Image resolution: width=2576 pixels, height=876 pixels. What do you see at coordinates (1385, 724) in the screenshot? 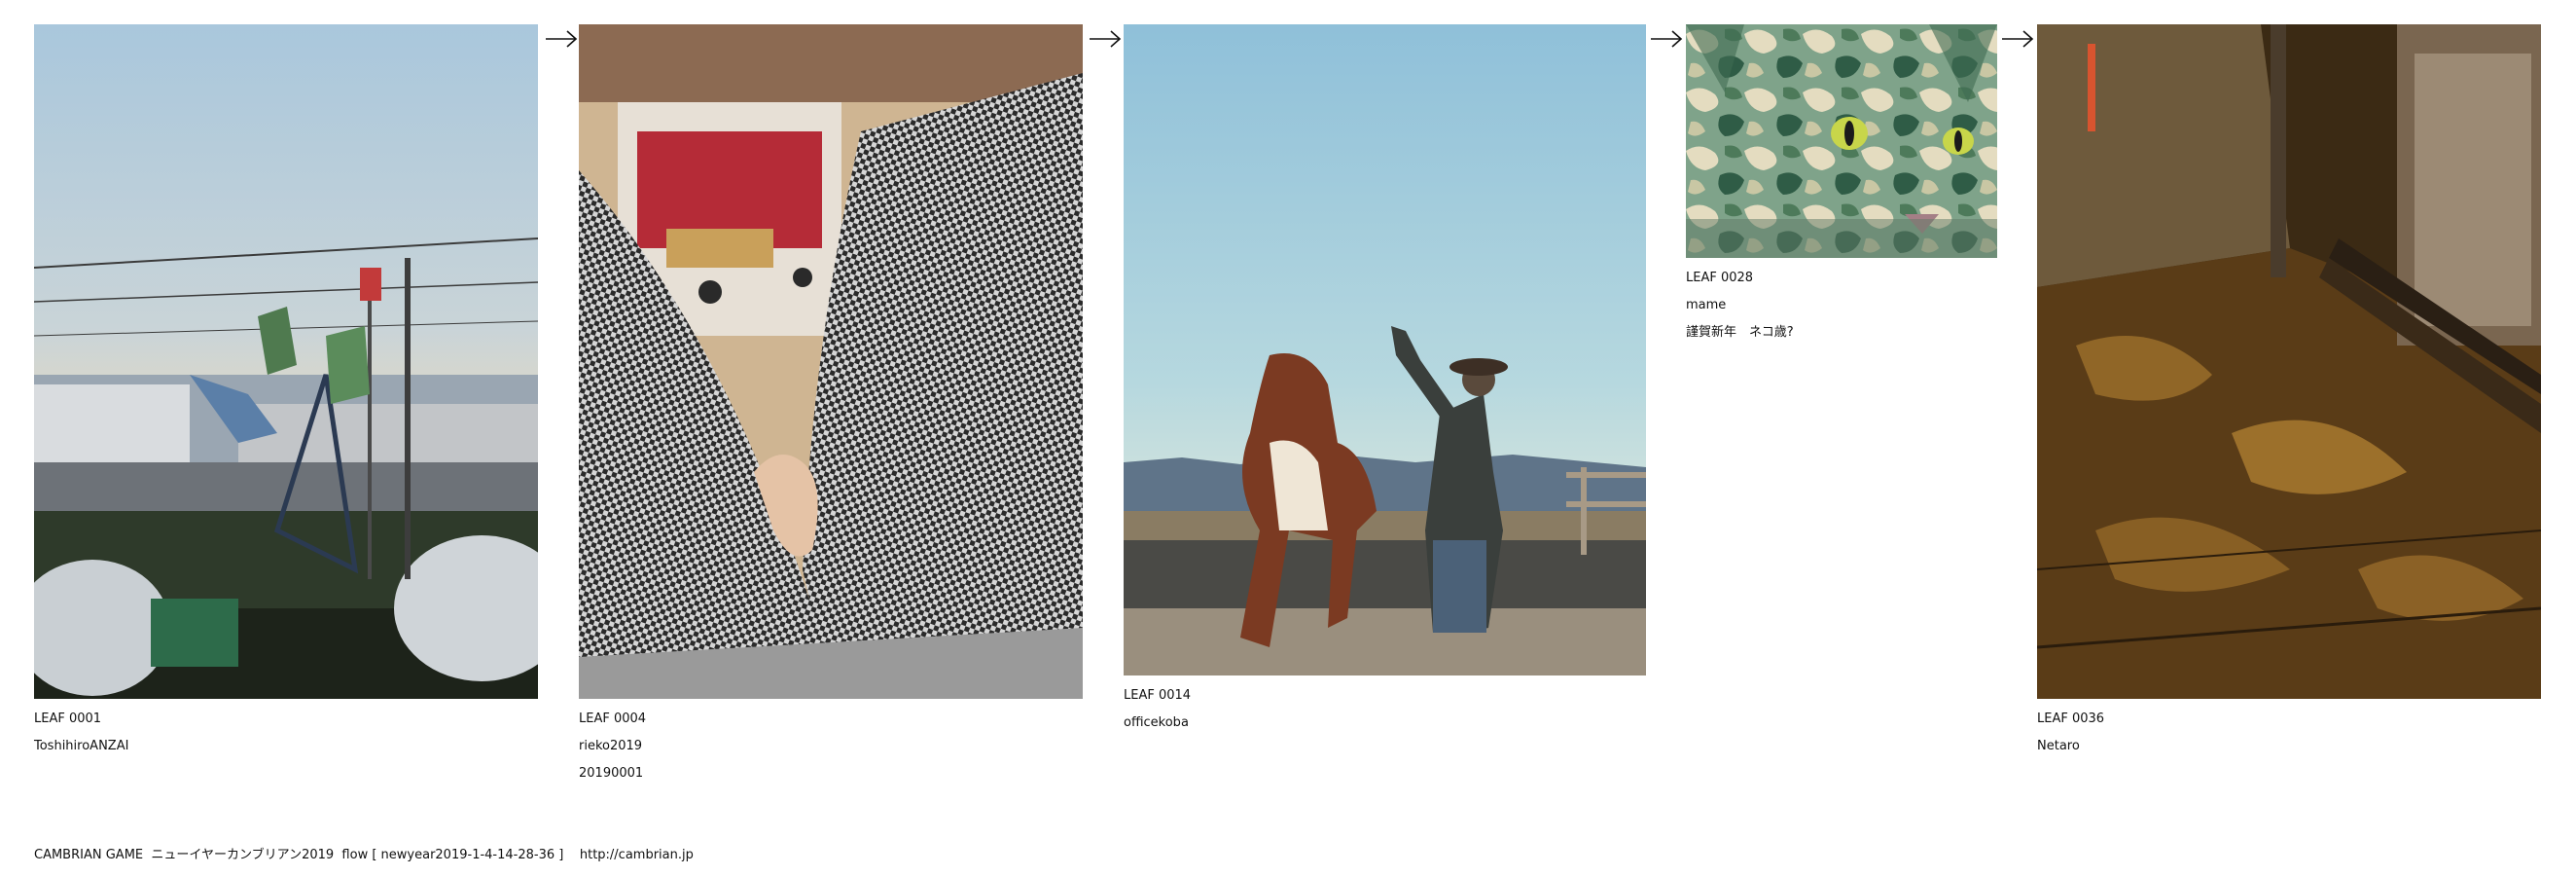
I see `leaf-author: officekoba` at bounding box center [1385, 724].